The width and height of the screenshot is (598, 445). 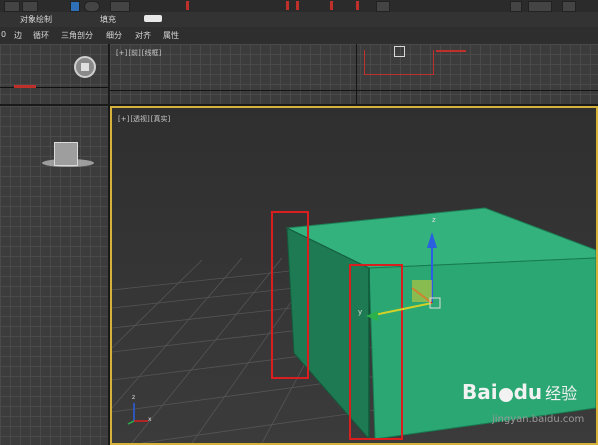 What do you see at coordinates (54, 74) in the screenshot?
I see `viewport-top` at bounding box center [54, 74].